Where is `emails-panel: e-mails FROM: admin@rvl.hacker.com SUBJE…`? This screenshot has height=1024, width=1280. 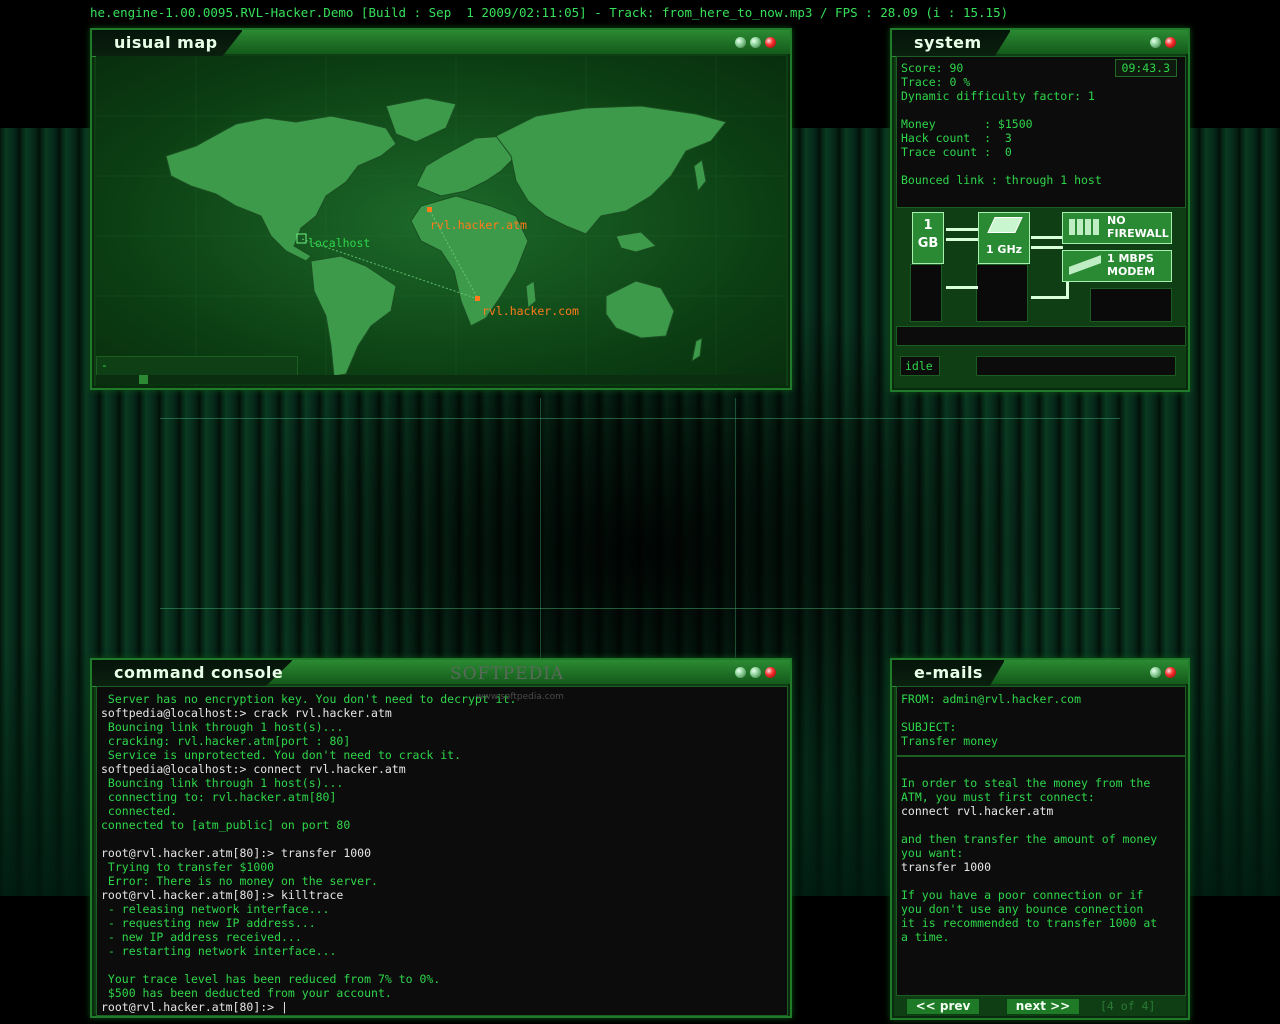 emails-panel: e-mails FROM: admin@rvl.hacker.com SUBJE… is located at coordinates (1040, 839).